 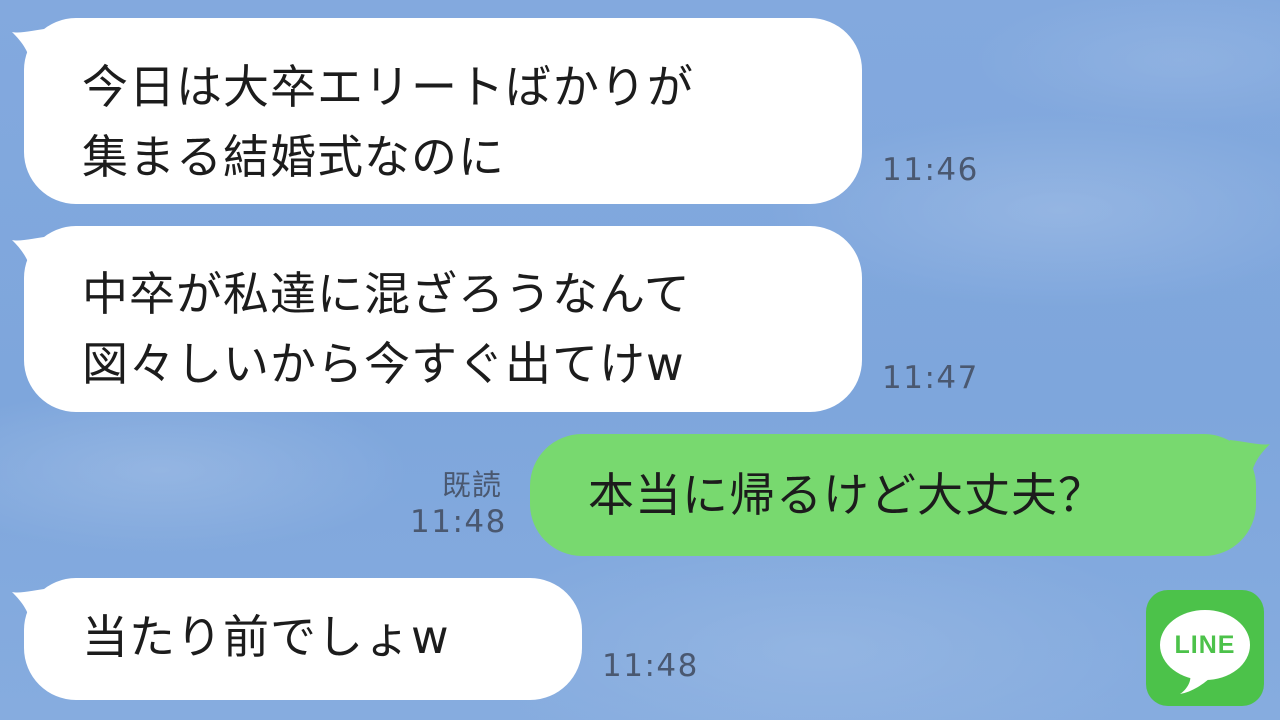 I want to click on message-text-line: 本当に帰るけど大丈夫？, so click(x=846, y=495).